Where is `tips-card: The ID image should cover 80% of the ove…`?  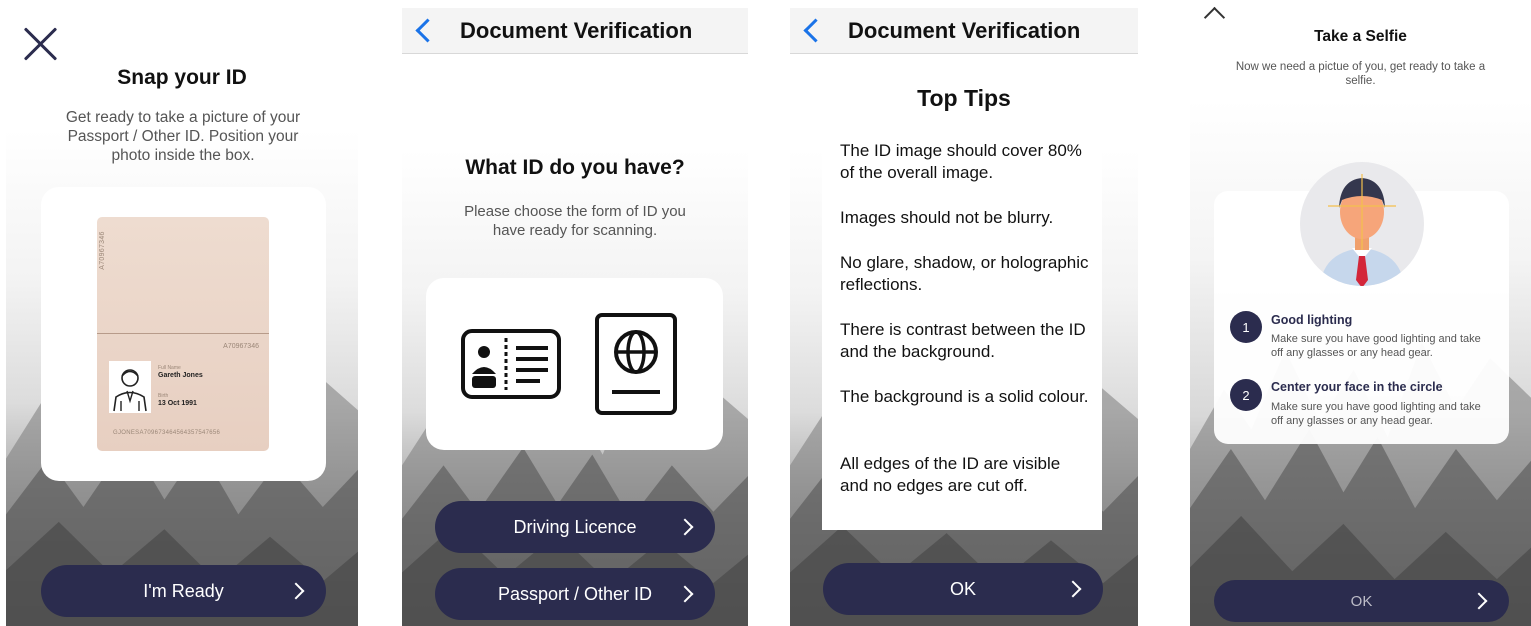 tips-card: The ID image should cover 80% of the ove… is located at coordinates (962, 329).